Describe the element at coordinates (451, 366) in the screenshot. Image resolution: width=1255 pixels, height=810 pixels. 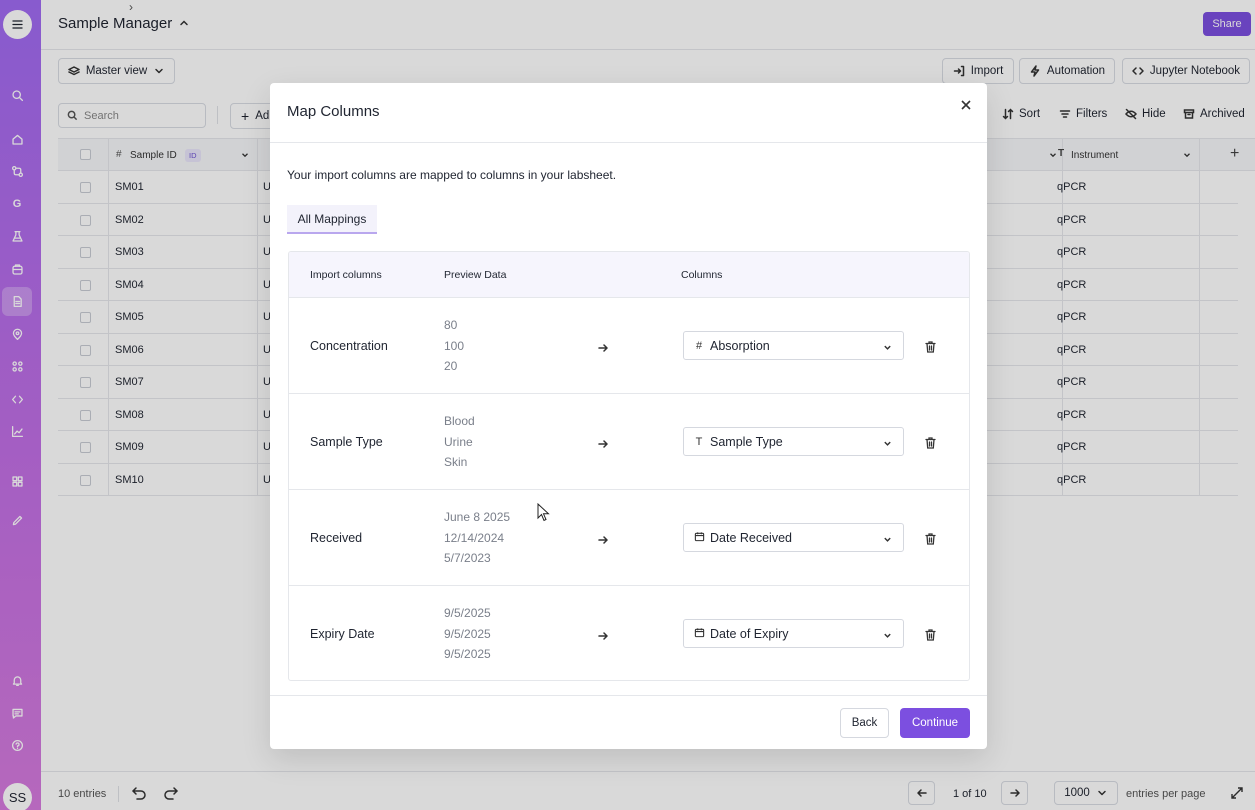
I see `preview-value: 20` at that location.